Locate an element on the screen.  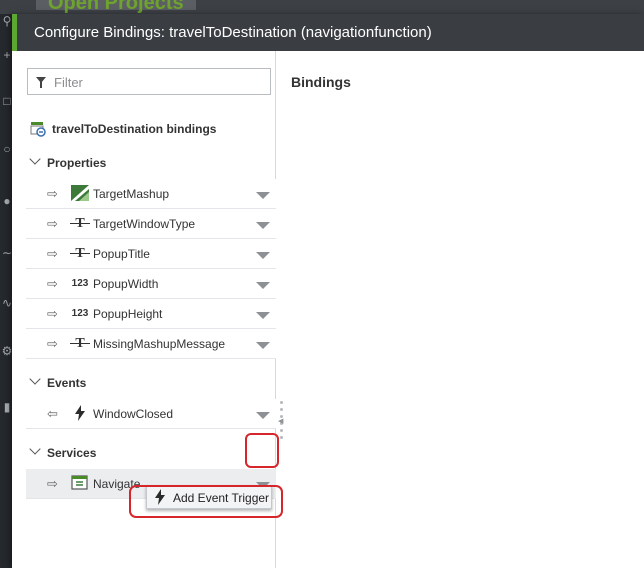
property-label: PopupWidth is located at coordinates (126, 284).